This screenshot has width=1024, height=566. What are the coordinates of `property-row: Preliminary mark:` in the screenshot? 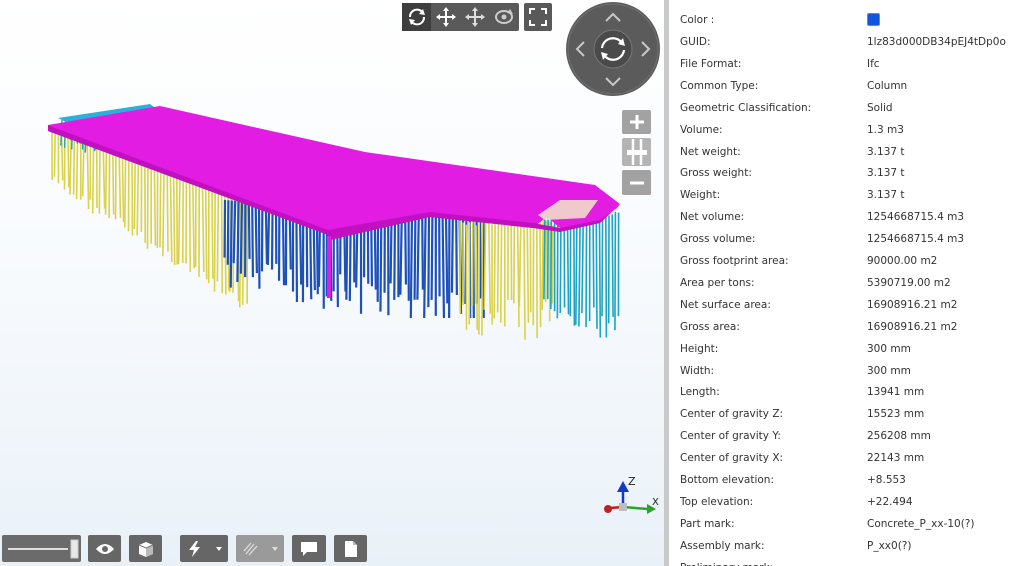 It's located at (846, 561).